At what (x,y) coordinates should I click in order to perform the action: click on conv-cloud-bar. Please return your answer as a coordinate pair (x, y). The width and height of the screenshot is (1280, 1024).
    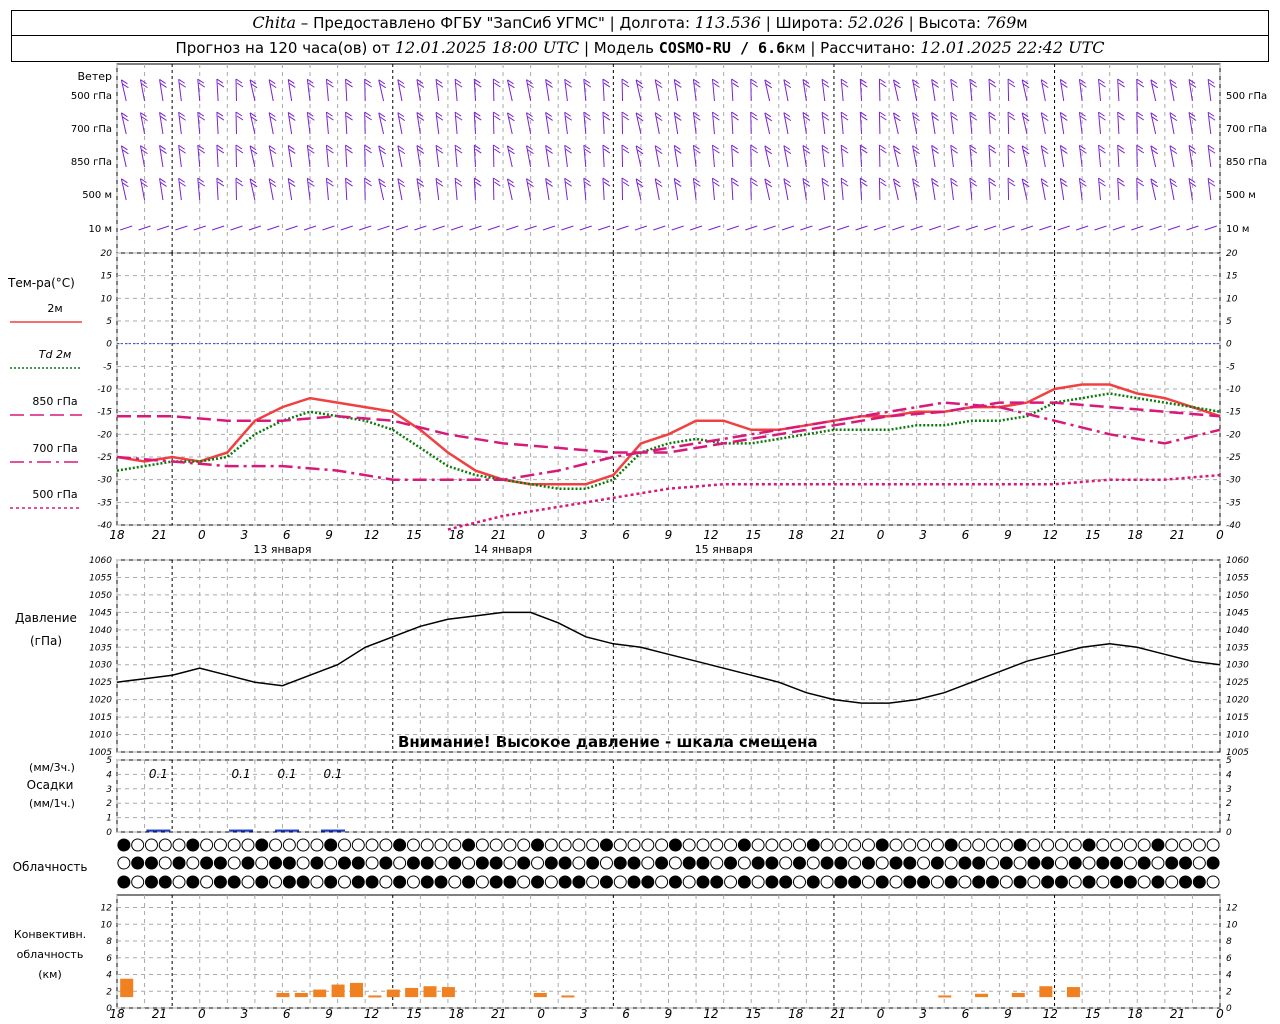
    Looking at the image, I should click on (283, 995).